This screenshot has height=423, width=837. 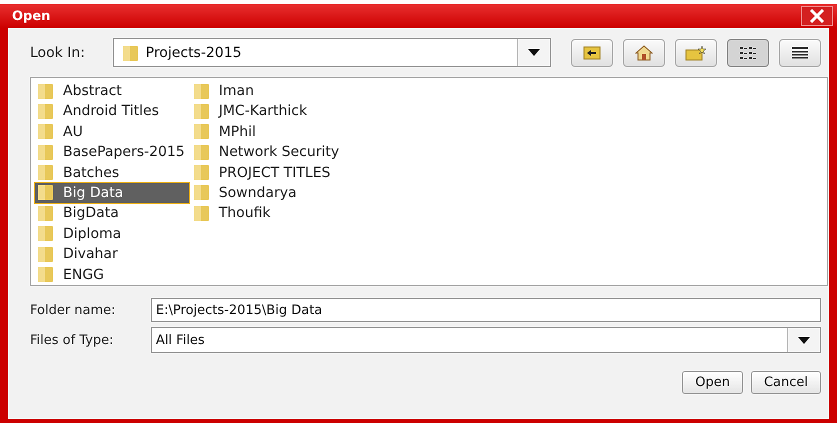 What do you see at coordinates (112, 254) in the screenshot?
I see `folder-item: Divahar` at bounding box center [112, 254].